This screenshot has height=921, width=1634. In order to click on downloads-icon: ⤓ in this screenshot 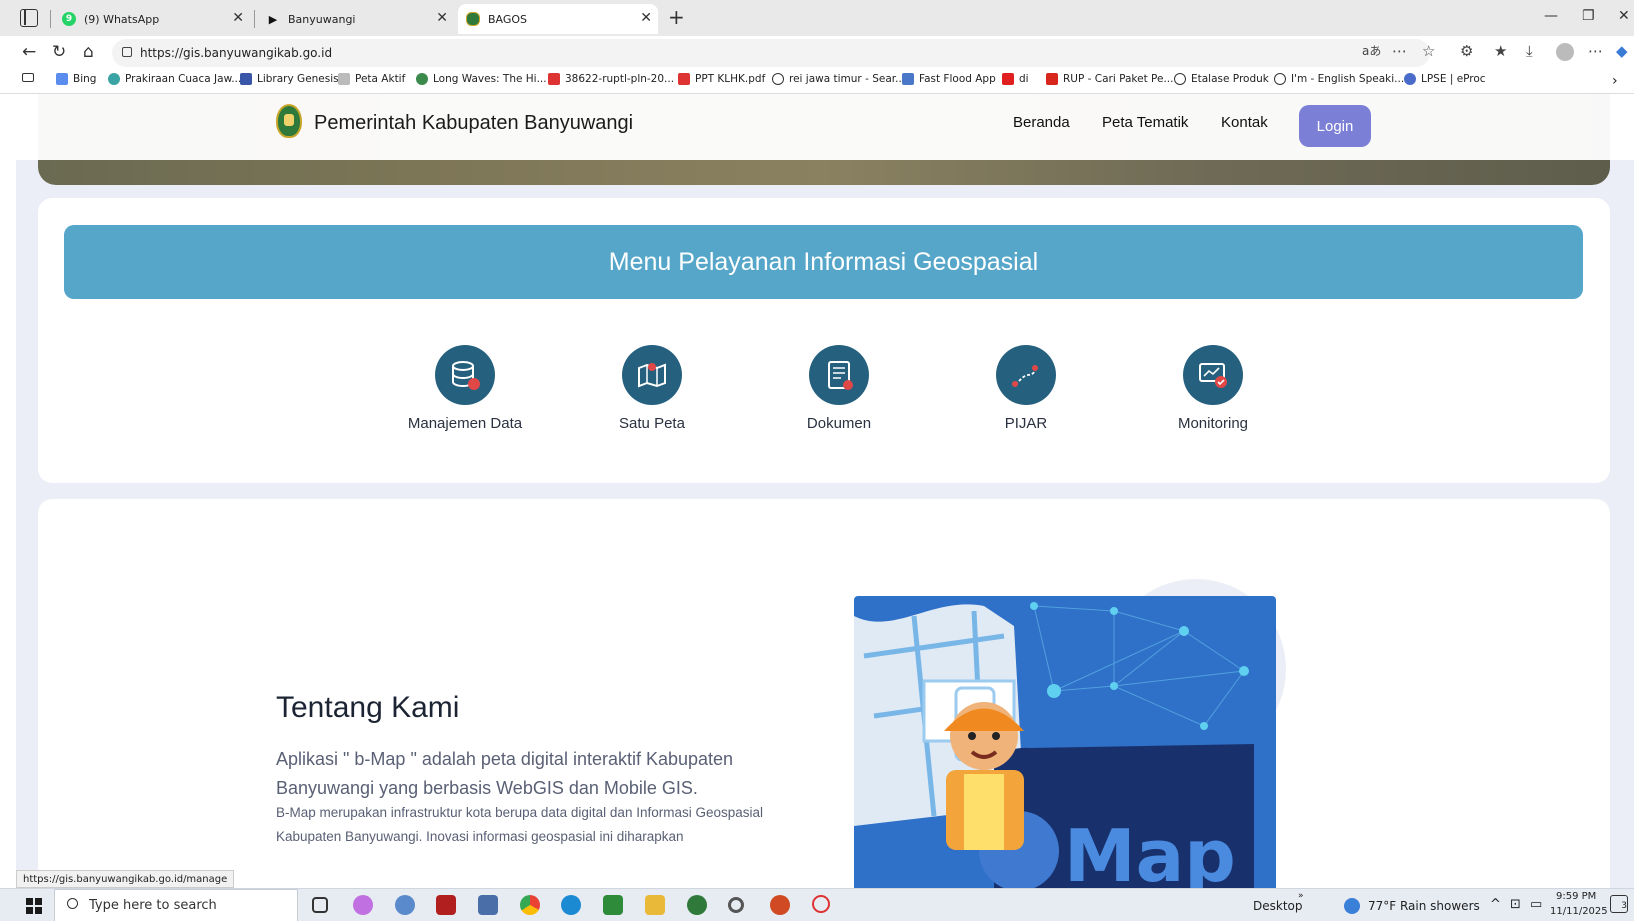, I will do `click(1529, 51)`.